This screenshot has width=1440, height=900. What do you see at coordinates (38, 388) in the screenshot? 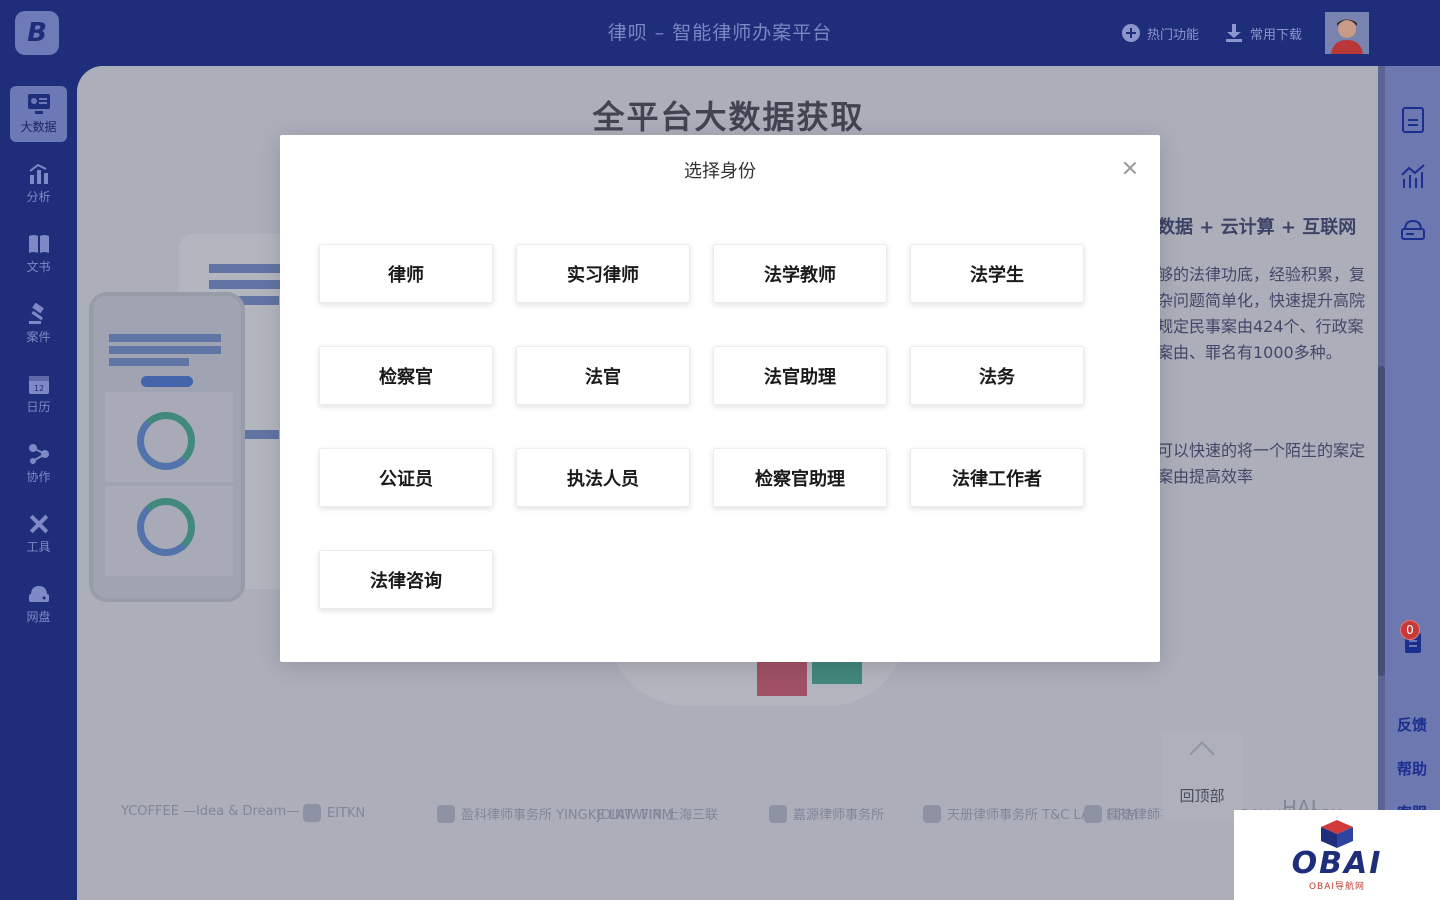
I see `calendar-icon-day: 12` at bounding box center [38, 388].